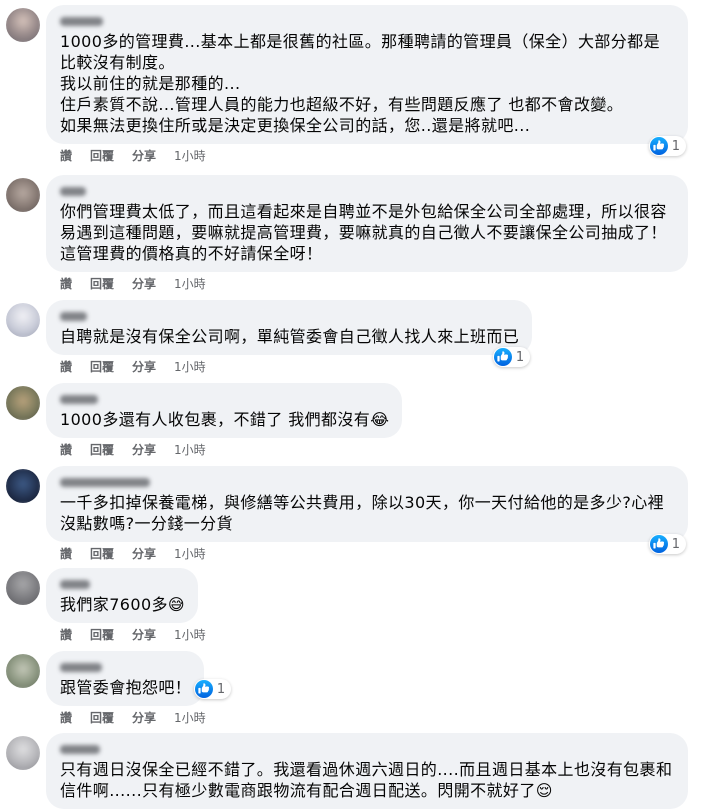 The height and width of the screenshot is (811, 709). What do you see at coordinates (354, 689) in the screenshot?
I see `comment: 跟管委會抱怨吧！ 1 讚 回覆 分享 1小時` at bounding box center [354, 689].